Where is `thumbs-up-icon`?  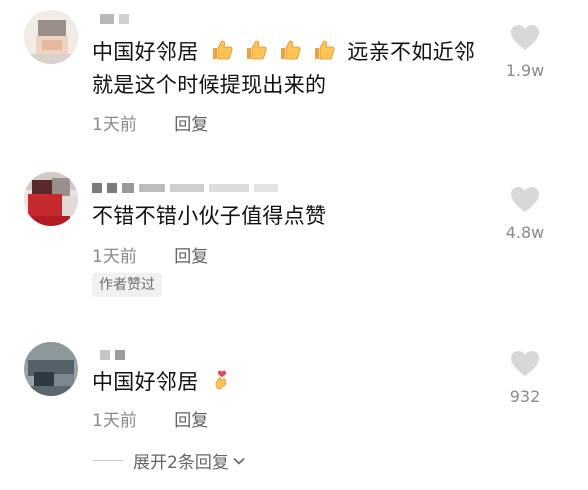
thumbs-up-icon is located at coordinates (279, 52).